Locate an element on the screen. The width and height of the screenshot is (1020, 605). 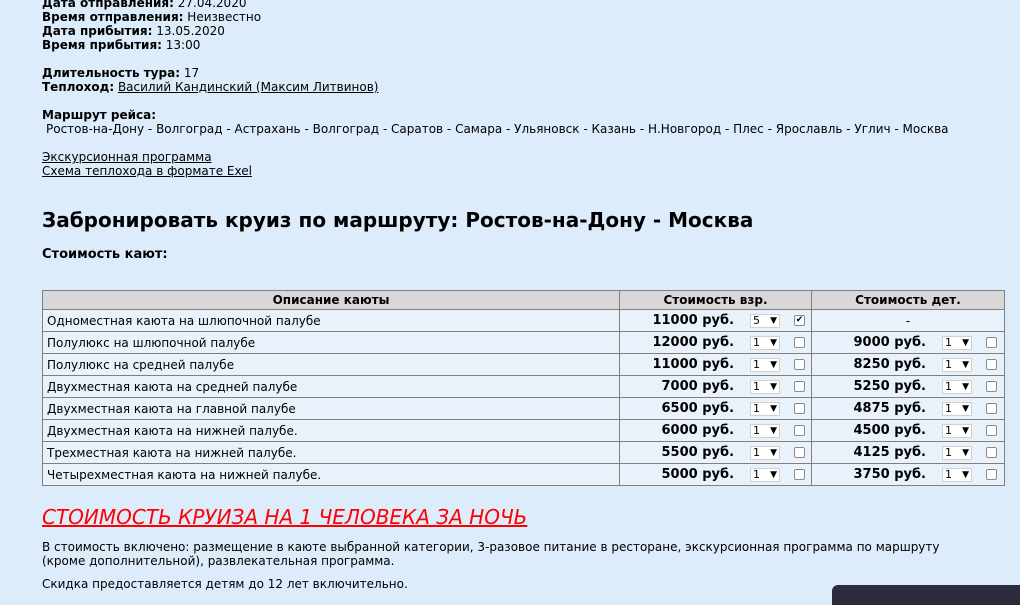
adult-price-cell: 6500 руб. 1 ▼ is located at coordinates (715, 408).